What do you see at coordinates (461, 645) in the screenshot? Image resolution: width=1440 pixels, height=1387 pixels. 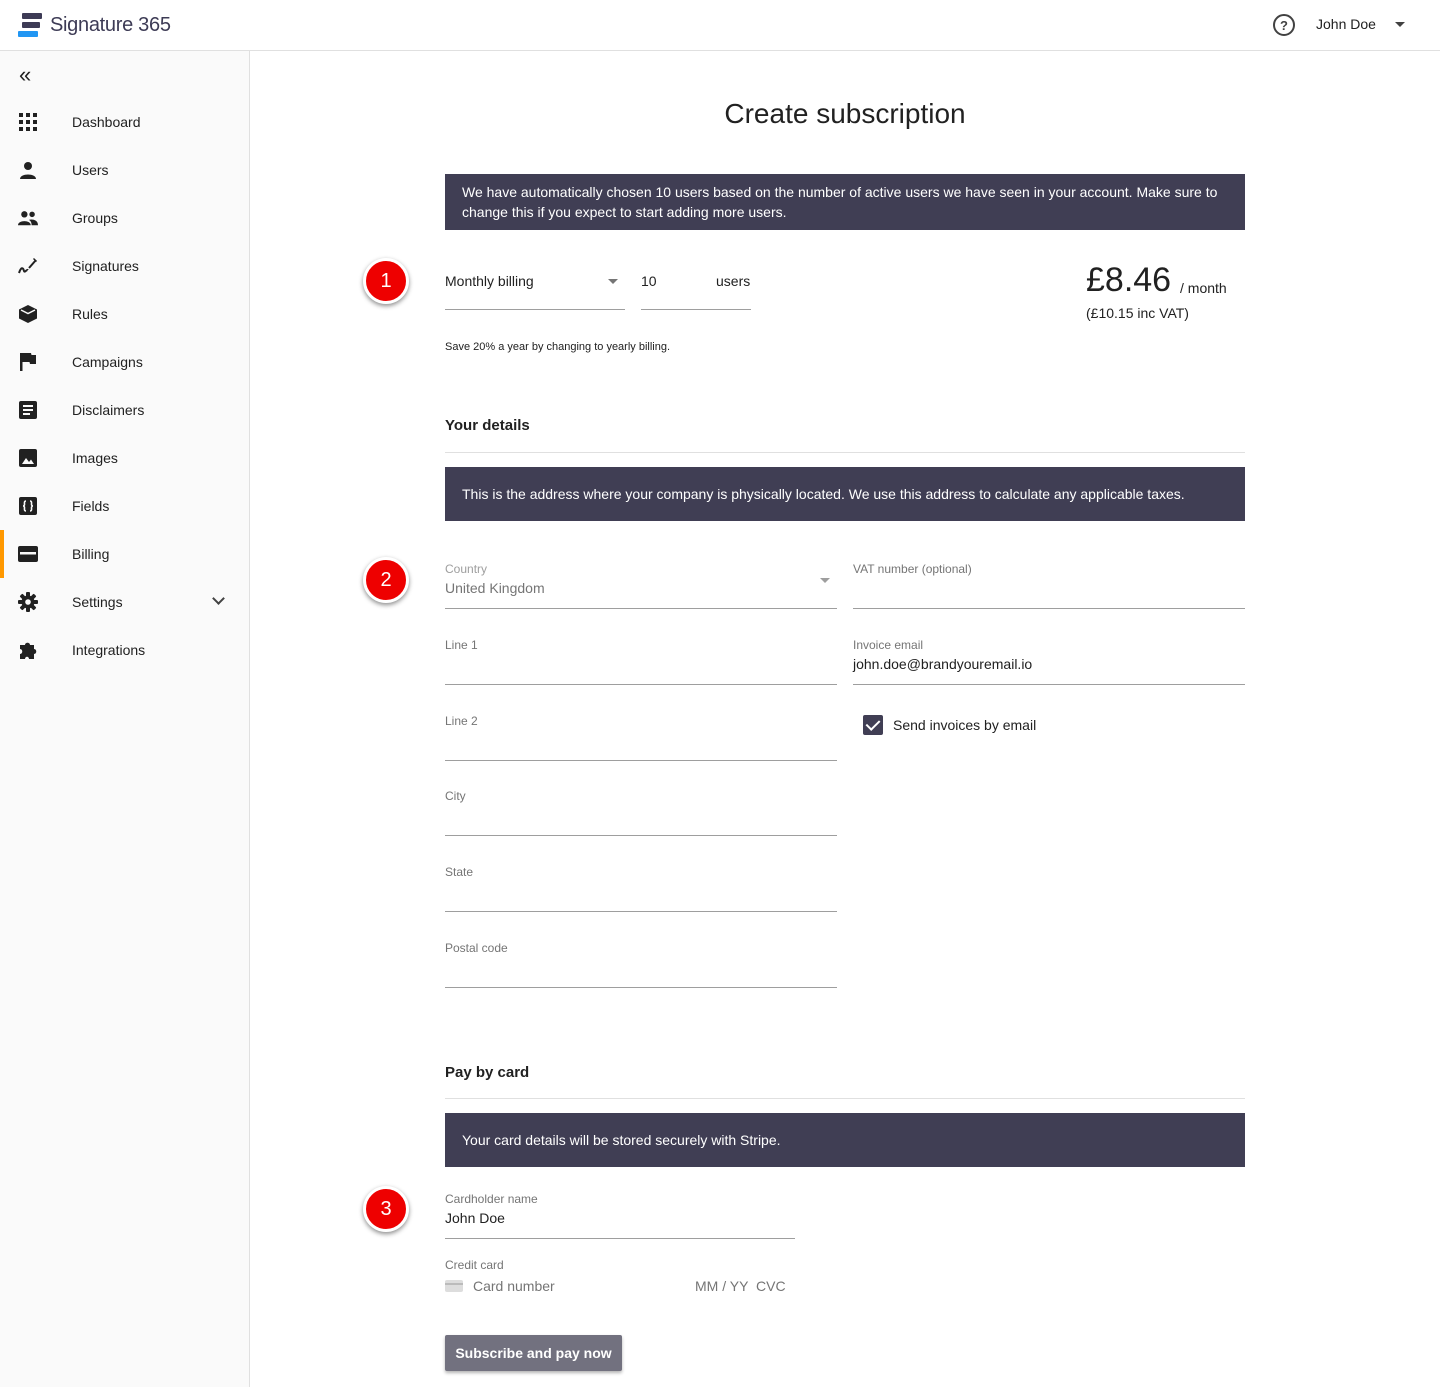 I see `address-line1-label: Line 1` at bounding box center [461, 645].